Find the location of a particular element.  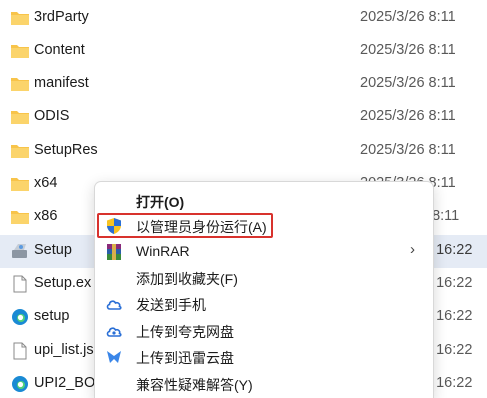

menu-item-upload-xunlei: 上传到迅雷云盘 is located at coordinates (264, 357).